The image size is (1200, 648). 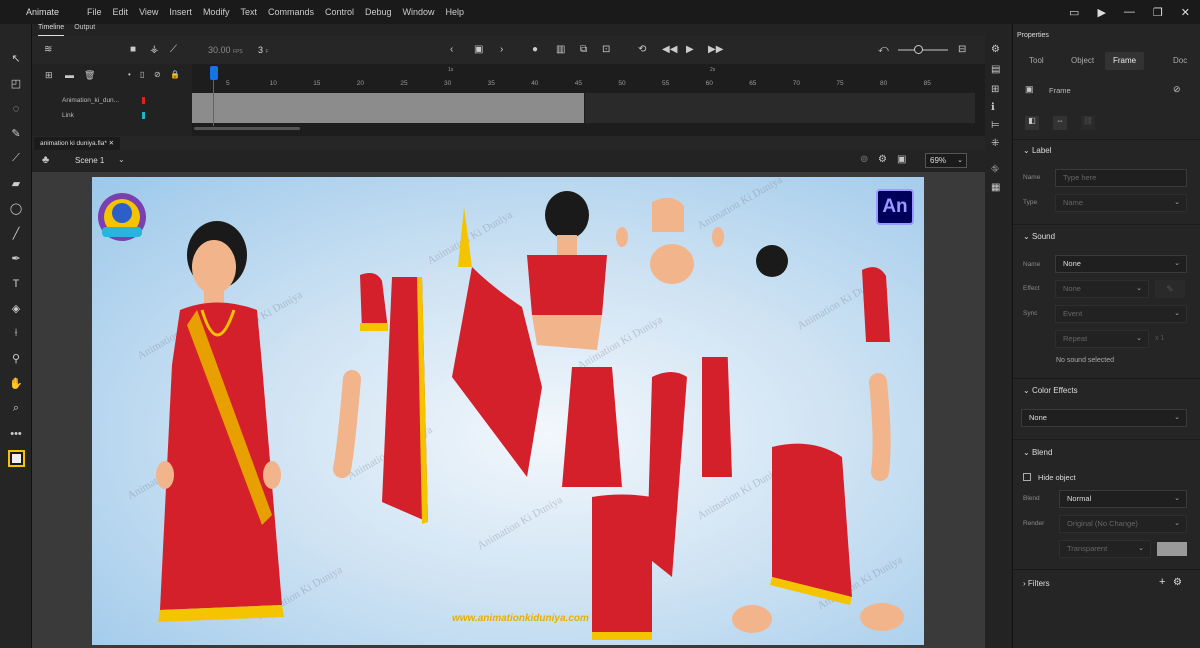 I want to click on filter-settings-icon: ⚙, so click(x=1177, y=582).